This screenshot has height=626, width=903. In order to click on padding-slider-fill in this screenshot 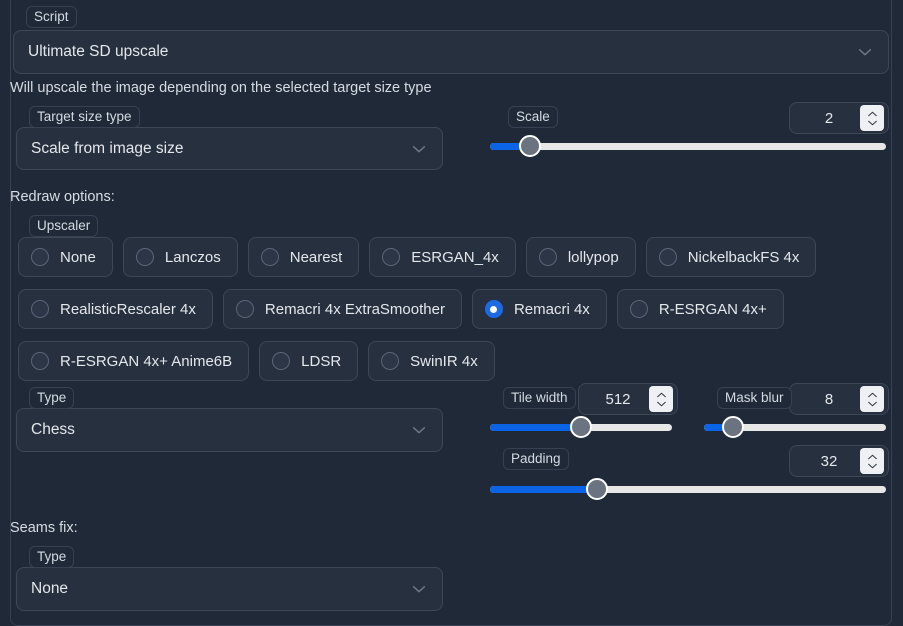, I will do `click(543, 489)`.